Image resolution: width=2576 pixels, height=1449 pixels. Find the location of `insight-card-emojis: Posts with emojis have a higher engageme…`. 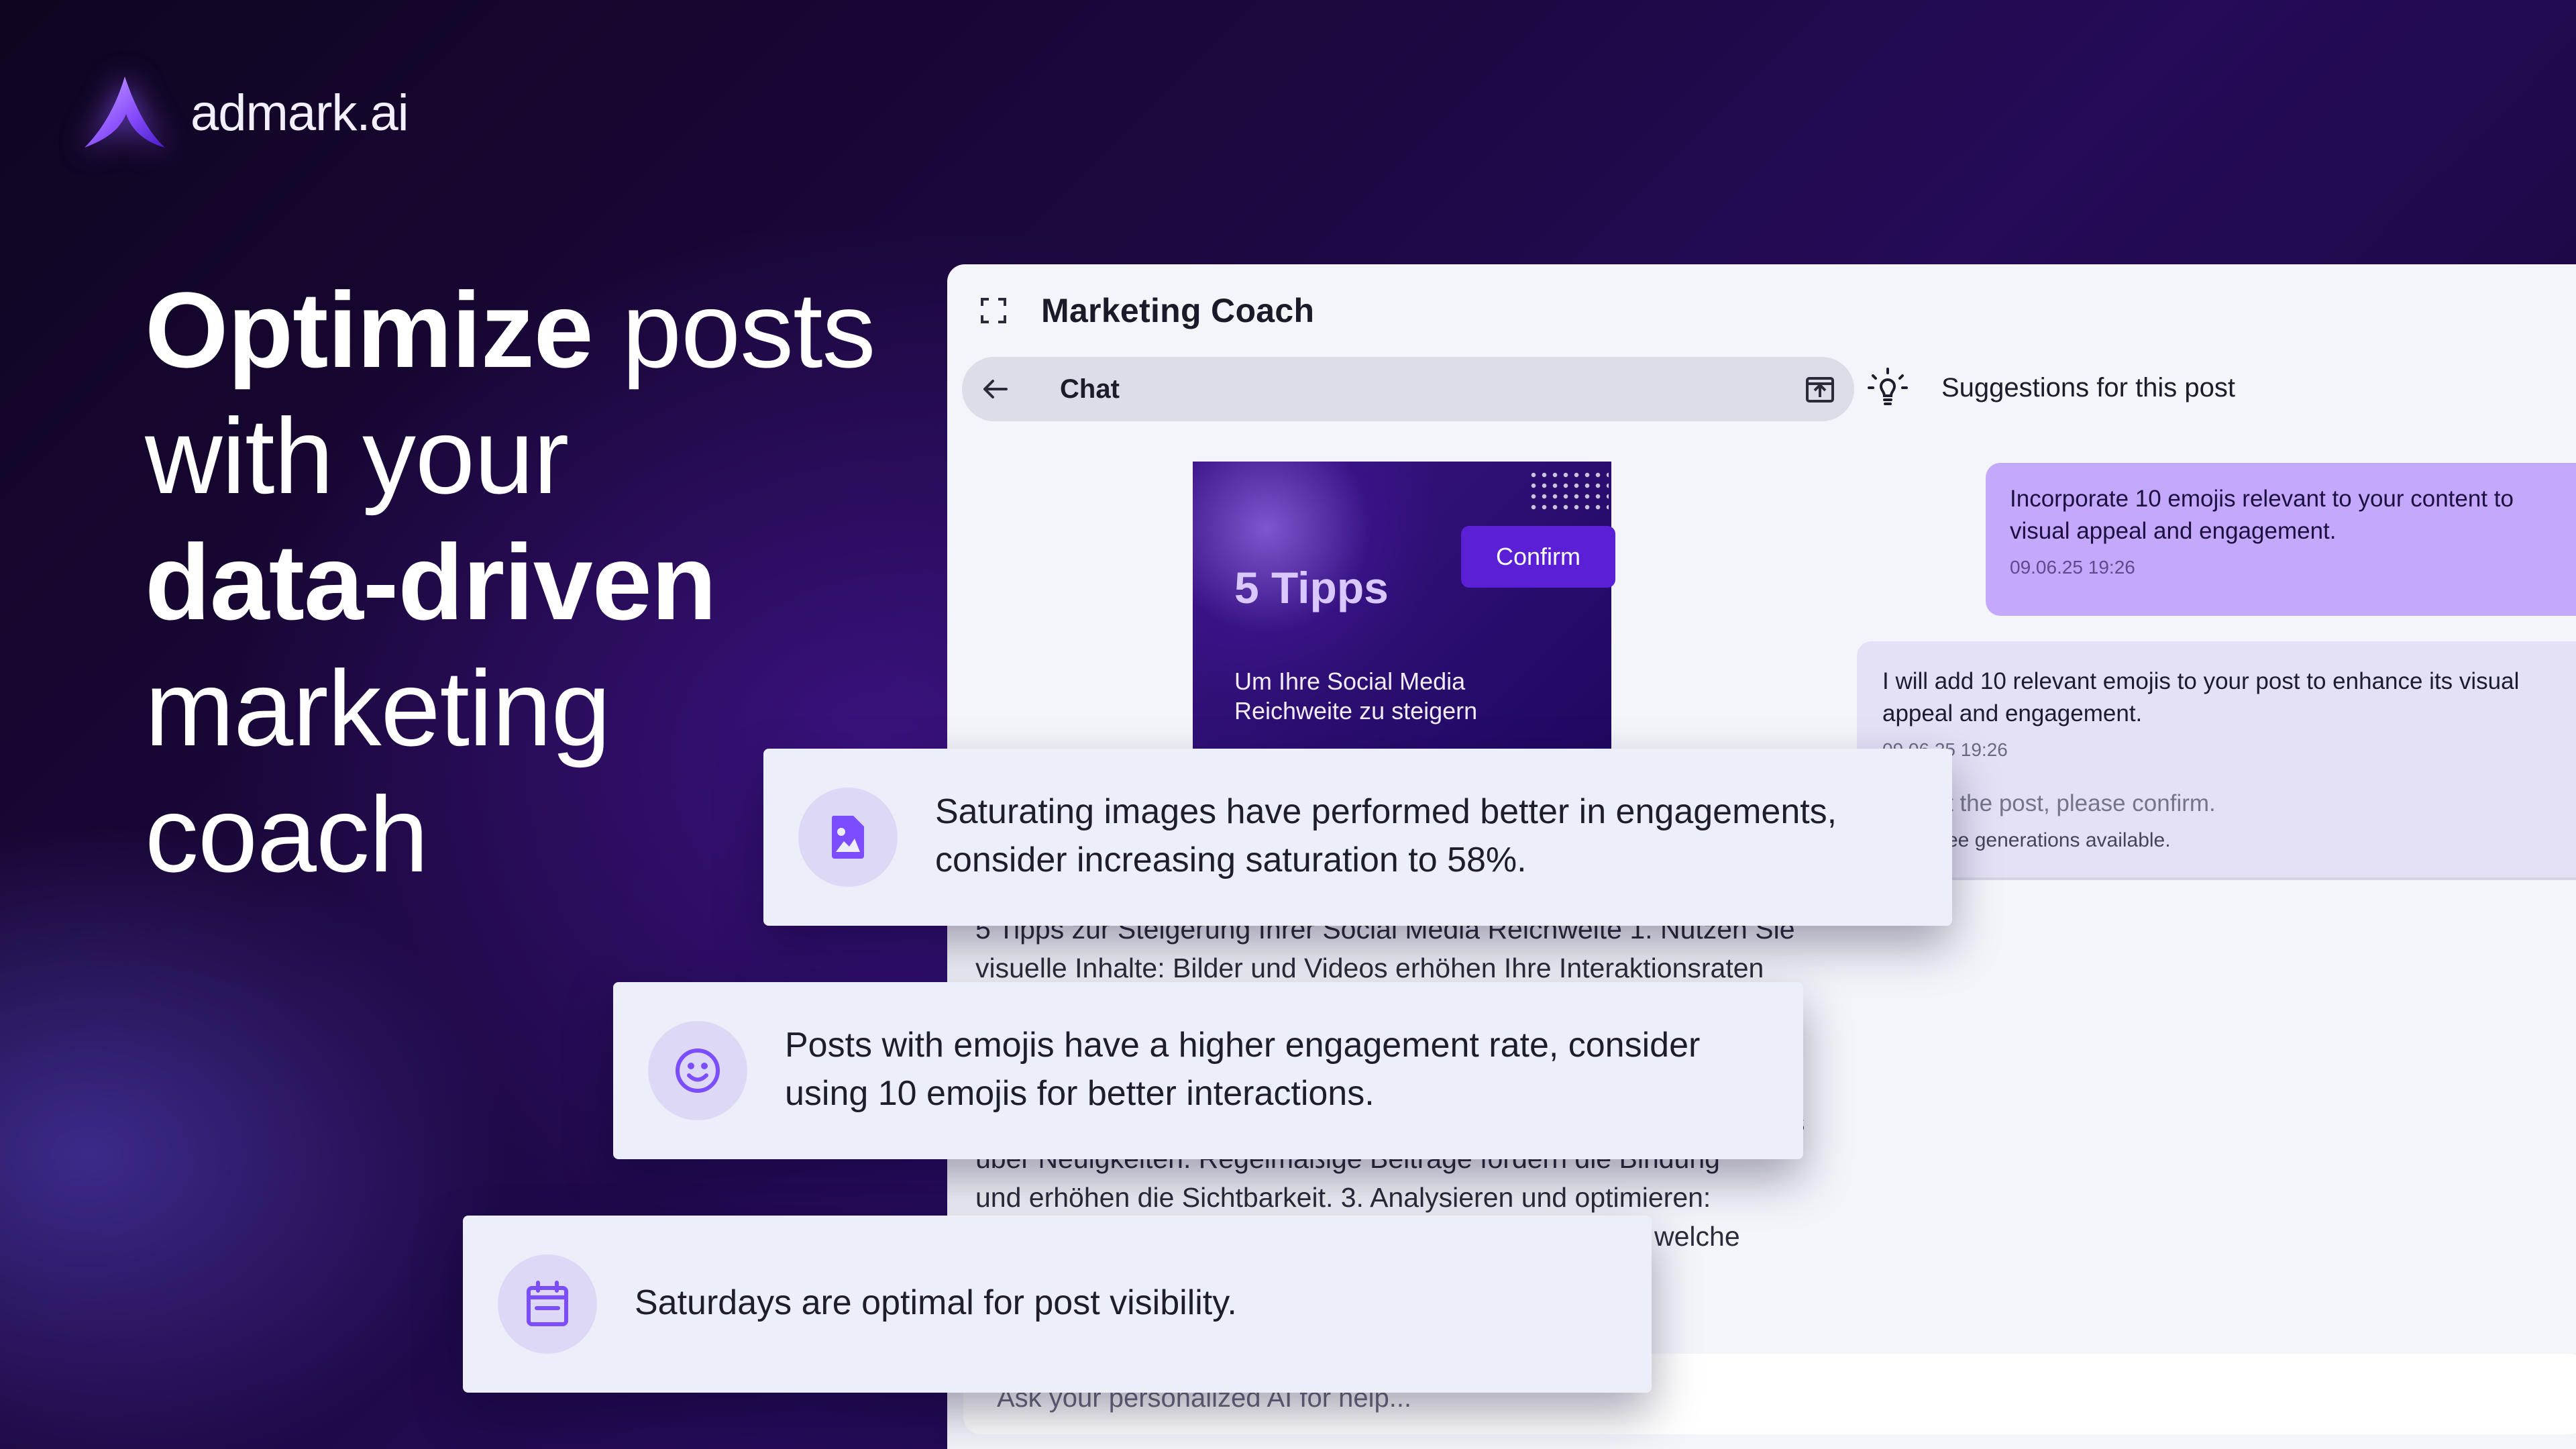

insight-card-emojis: Posts with emojis have a higher engageme… is located at coordinates (1208, 1070).